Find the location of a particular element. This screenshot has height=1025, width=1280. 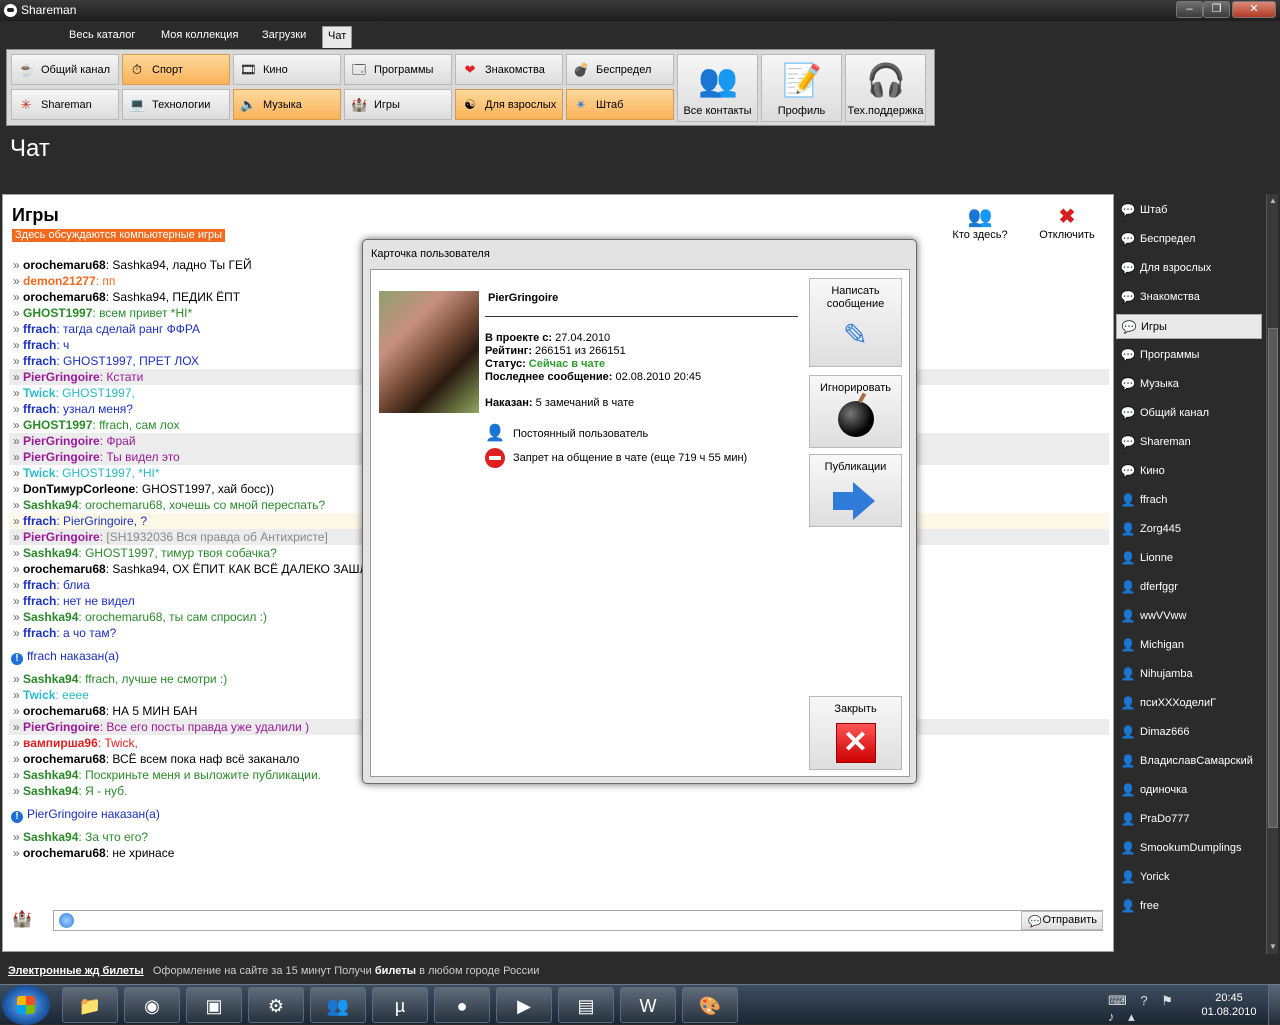

winrar-icon: ▤ is located at coordinates (586, 1005).